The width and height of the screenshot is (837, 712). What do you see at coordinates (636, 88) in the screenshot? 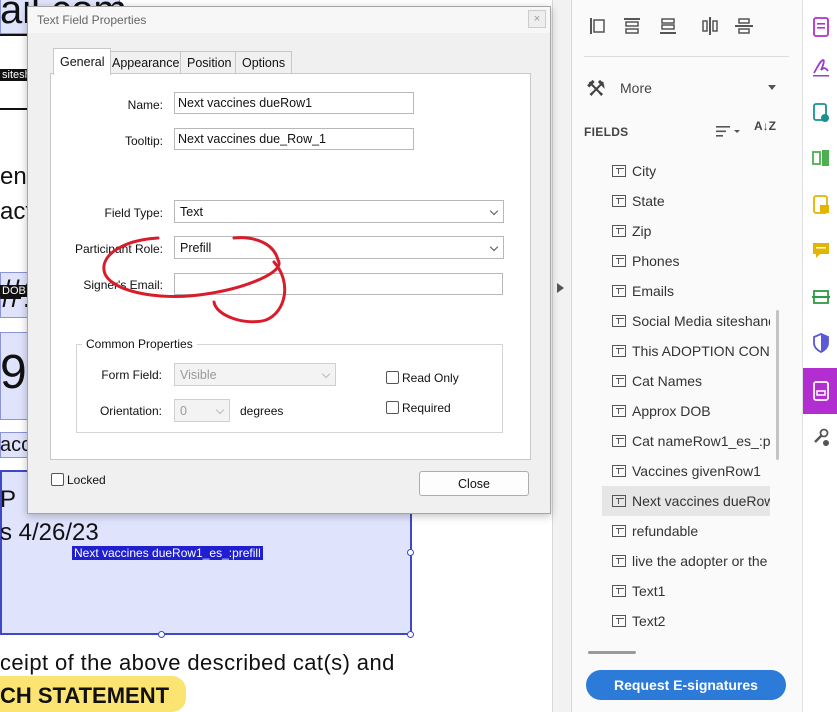
I see `more-menu-label: More` at bounding box center [636, 88].